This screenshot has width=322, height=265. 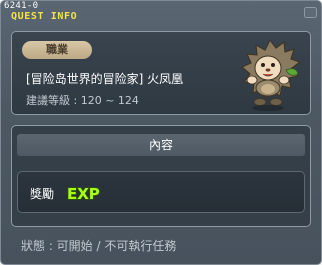 What do you see at coordinates (42, 194) in the screenshot?
I see `reward-label: 獎勵` at bounding box center [42, 194].